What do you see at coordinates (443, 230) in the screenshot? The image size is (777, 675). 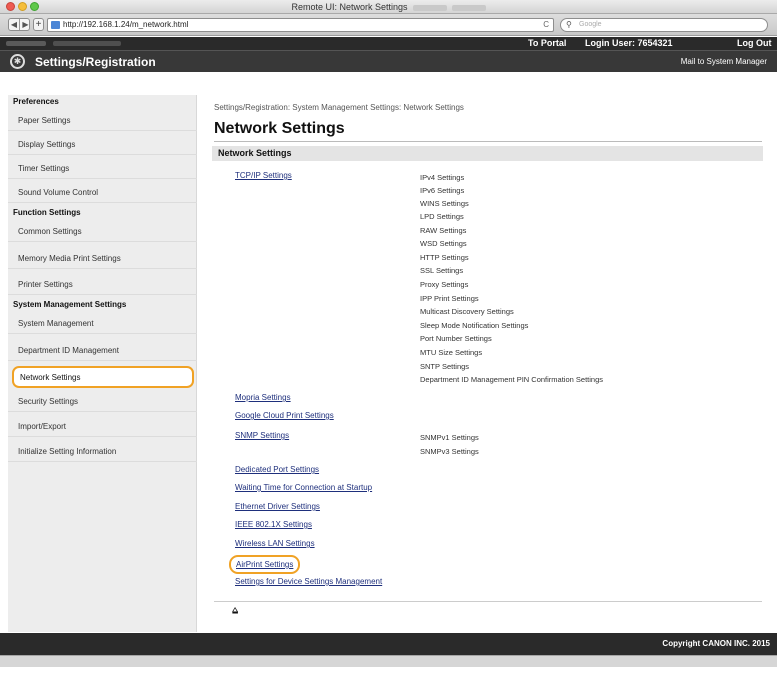 I see `tcpip-sub-item: RAW Settings` at bounding box center [443, 230].